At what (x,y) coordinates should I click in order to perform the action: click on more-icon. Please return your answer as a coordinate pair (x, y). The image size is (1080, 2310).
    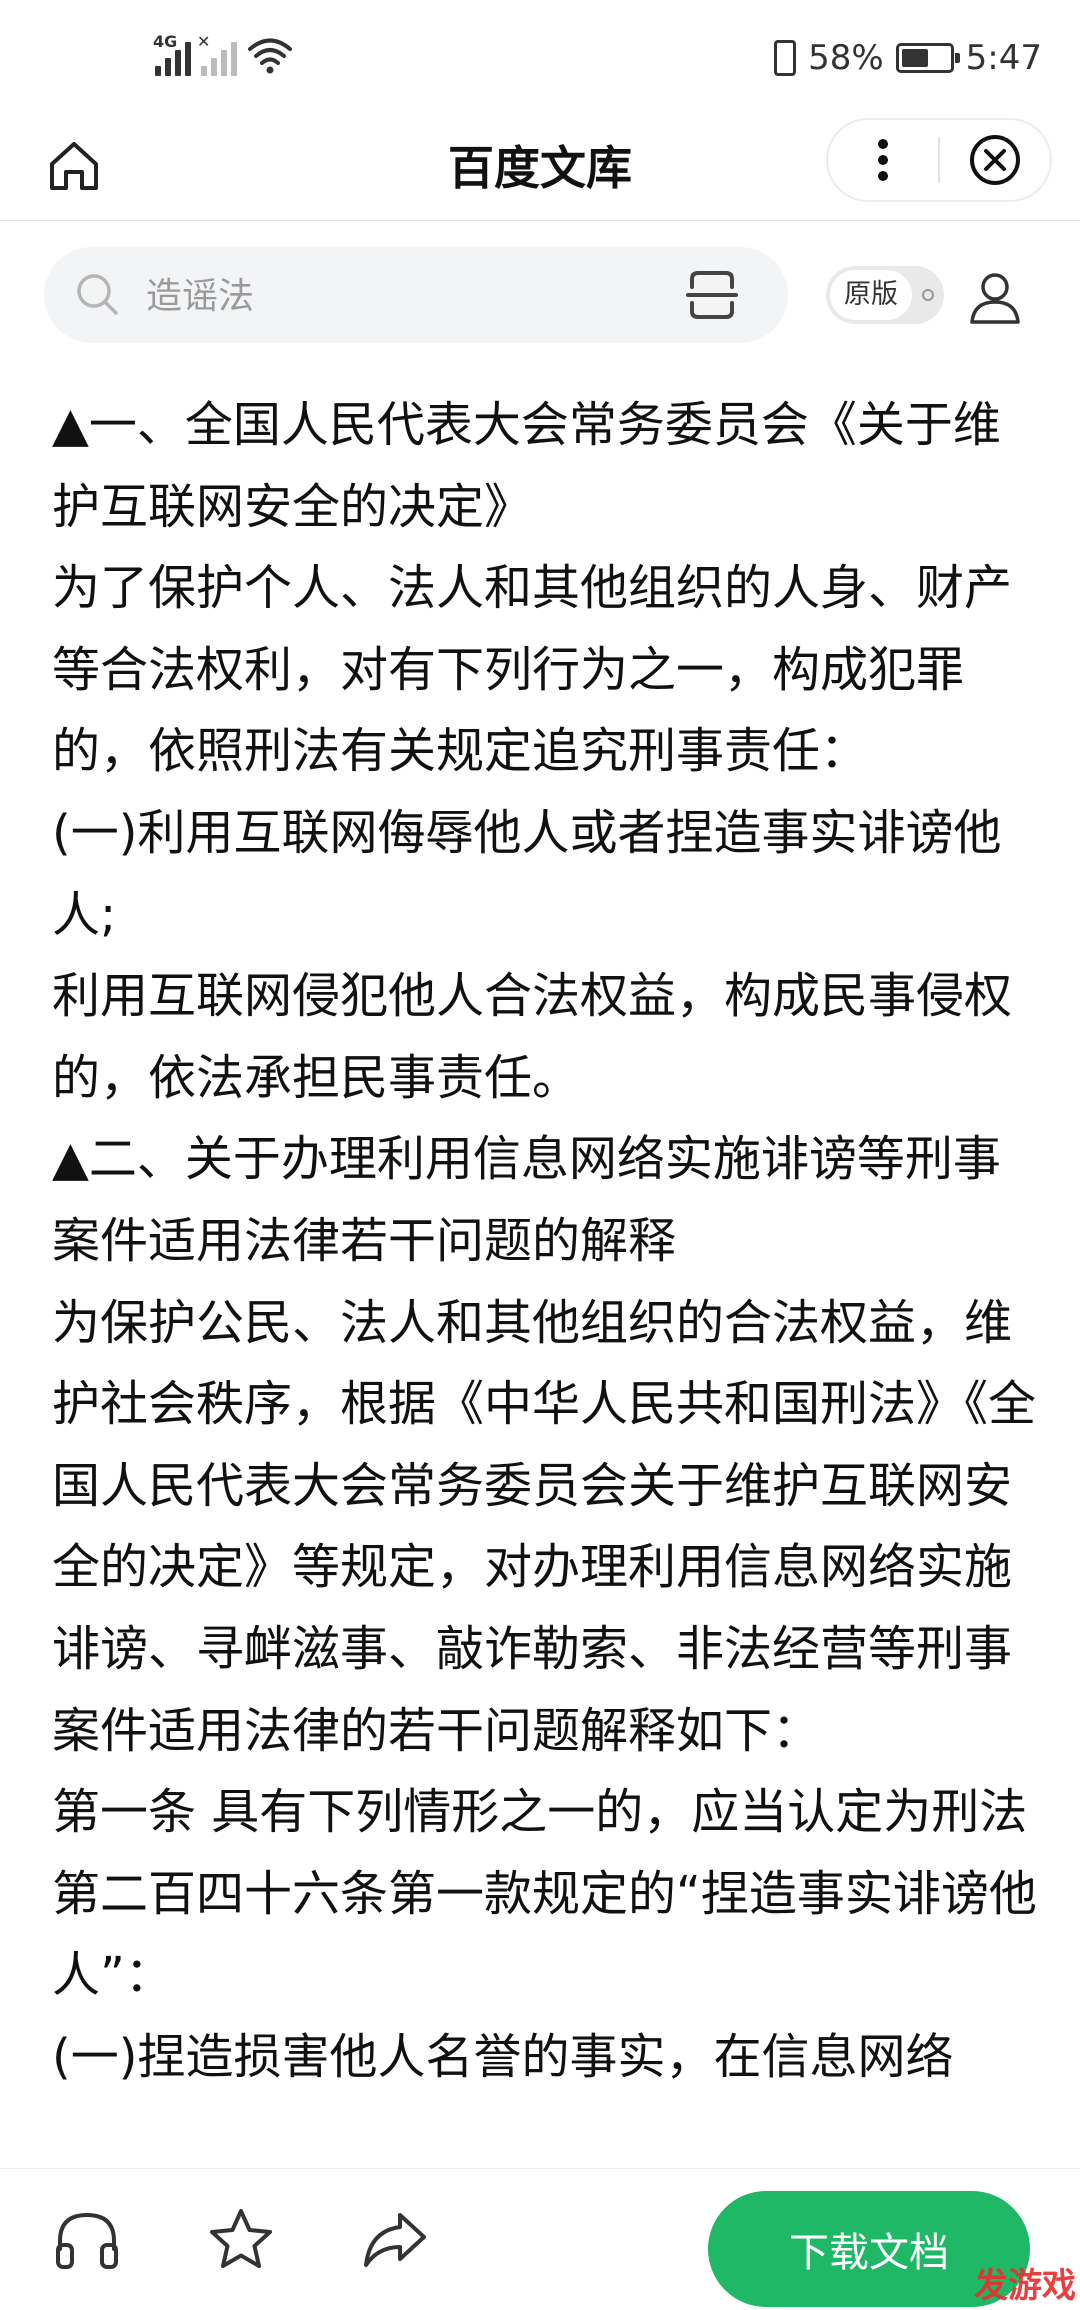
    Looking at the image, I should click on (883, 160).